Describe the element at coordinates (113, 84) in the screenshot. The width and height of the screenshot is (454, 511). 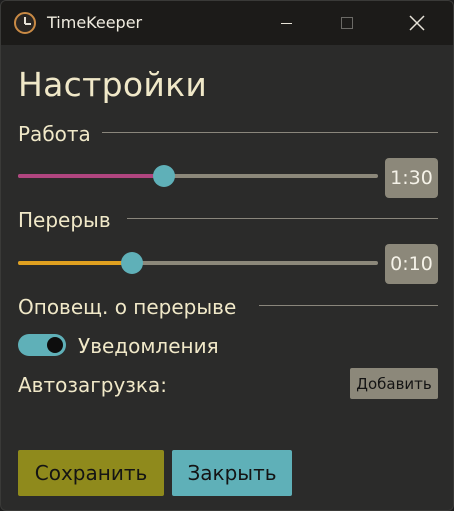
I see `page-title: Настройки` at that location.